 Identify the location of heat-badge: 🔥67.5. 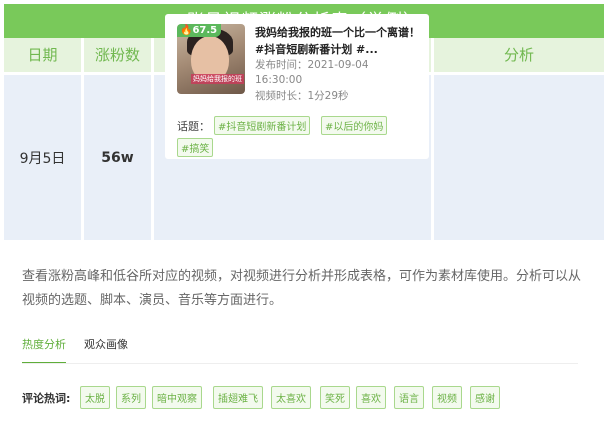
(199, 30).